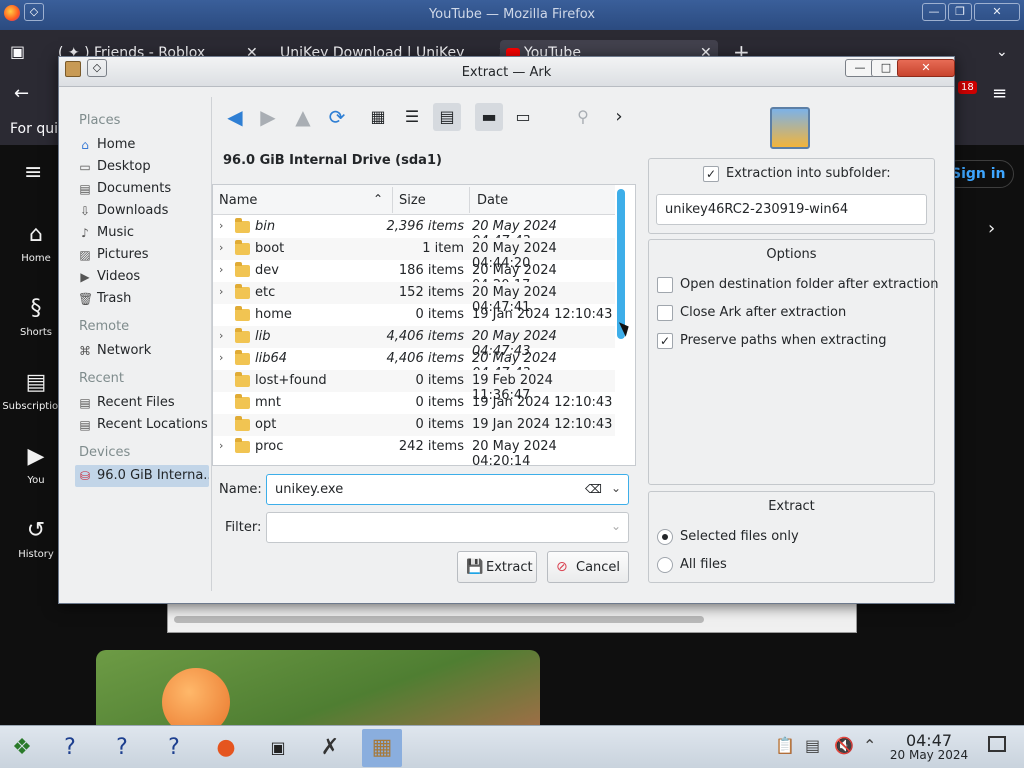  I want to click on file-row: › proc 242 items 20 May 2024 04:20:14, so click(414, 450).